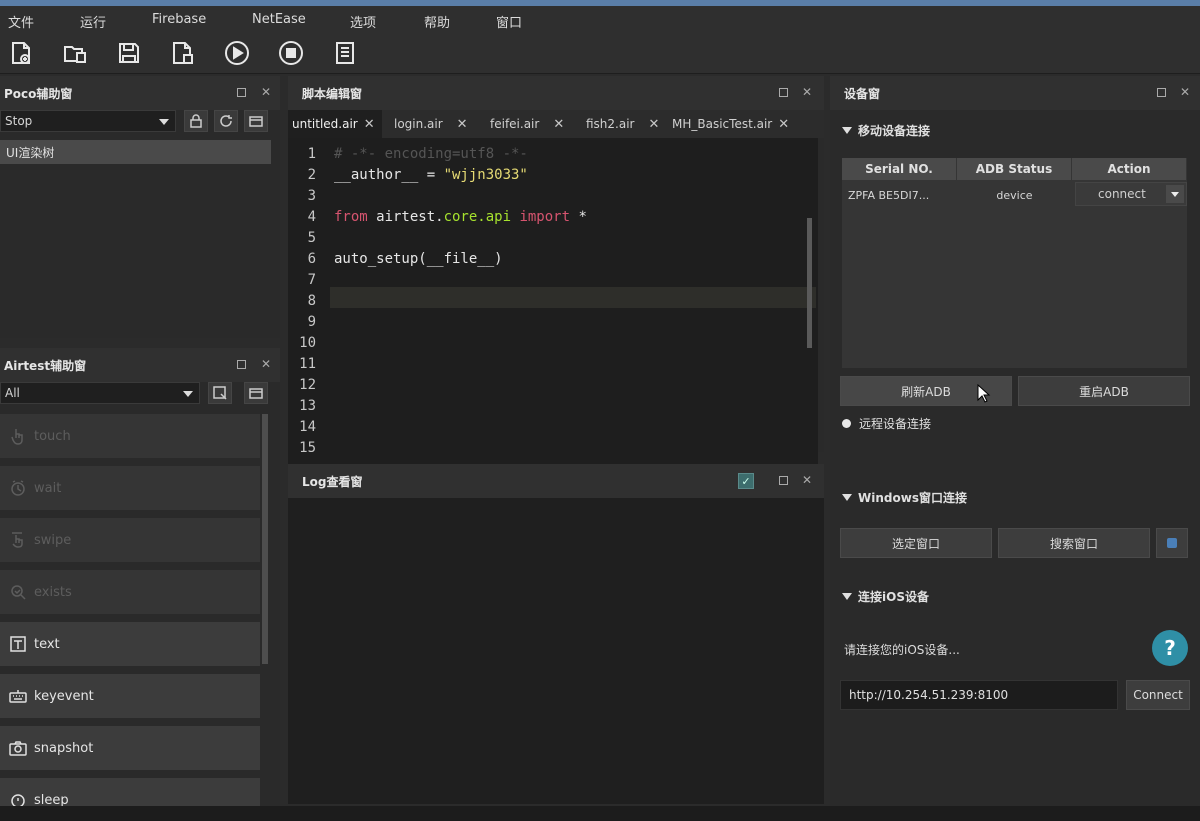 Image resolution: width=1200 pixels, height=821 pixels. Describe the element at coordinates (345, 53) in the screenshot. I see `report-icon` at that location.